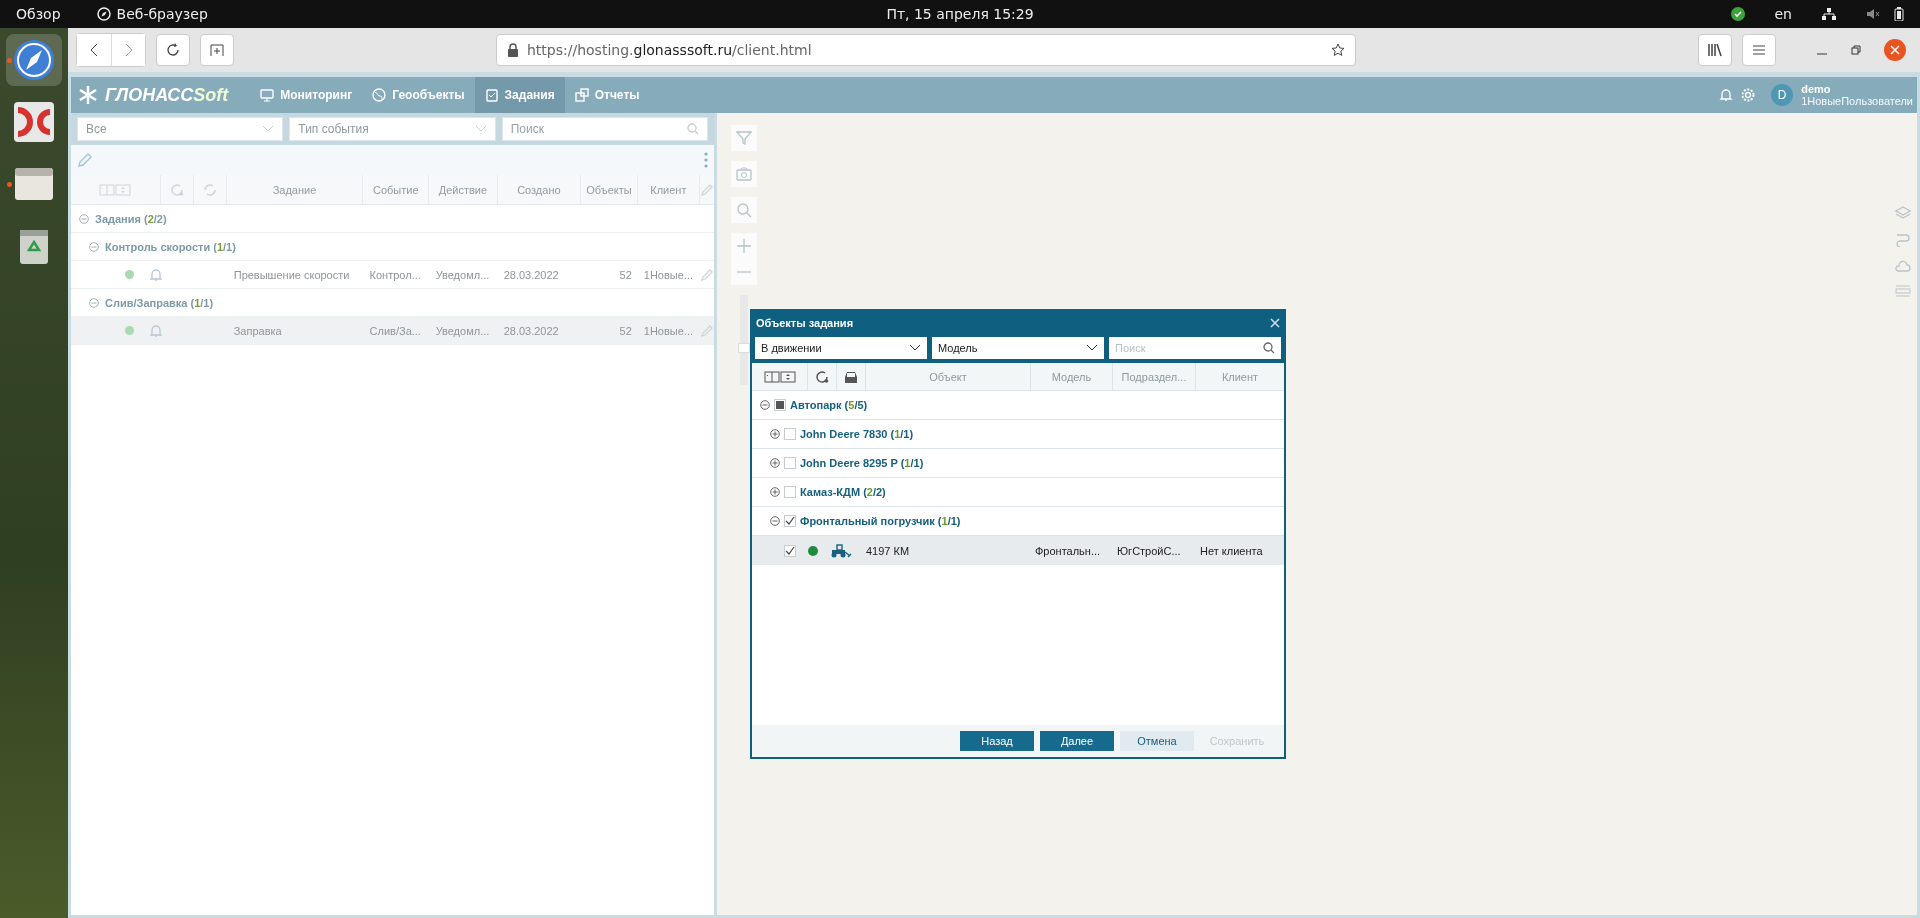 This screenshot has width=1920, height=918. What do you see at coordinates (257, 330) in the screenshot?
I see `table-cell-text: Заправка` at bounding box center [257, 330].